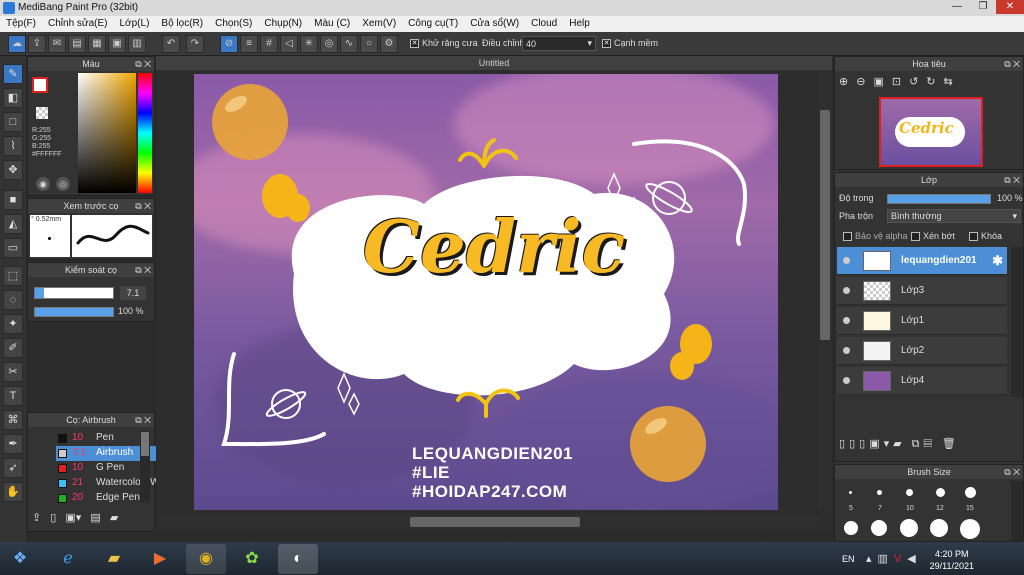 Image resolution: width=1024 pixels, height=575 pixels. I want to click on brush-tool-icon: ✎, so click(13, 74).